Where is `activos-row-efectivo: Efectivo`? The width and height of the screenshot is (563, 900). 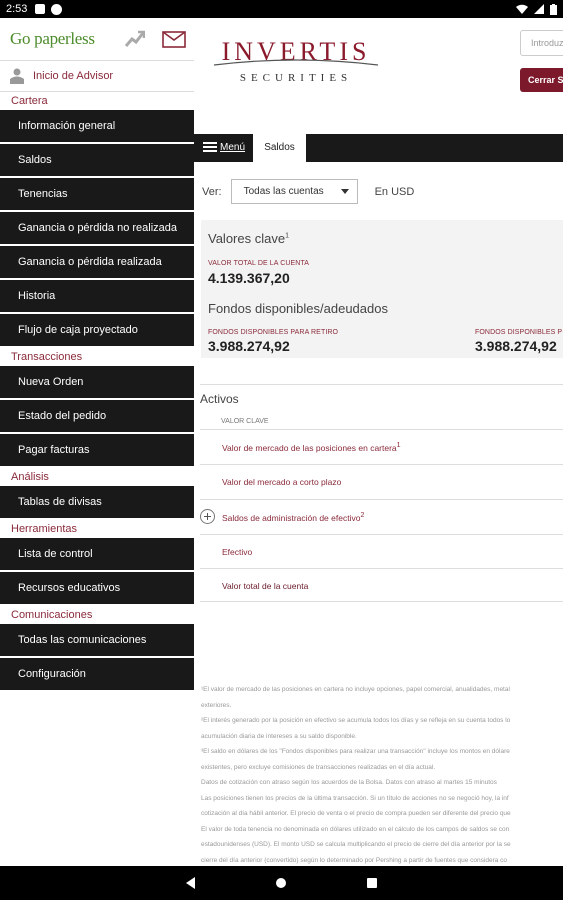
activos-row-efectivo: Efectivo is located at coordinates (381, 551).